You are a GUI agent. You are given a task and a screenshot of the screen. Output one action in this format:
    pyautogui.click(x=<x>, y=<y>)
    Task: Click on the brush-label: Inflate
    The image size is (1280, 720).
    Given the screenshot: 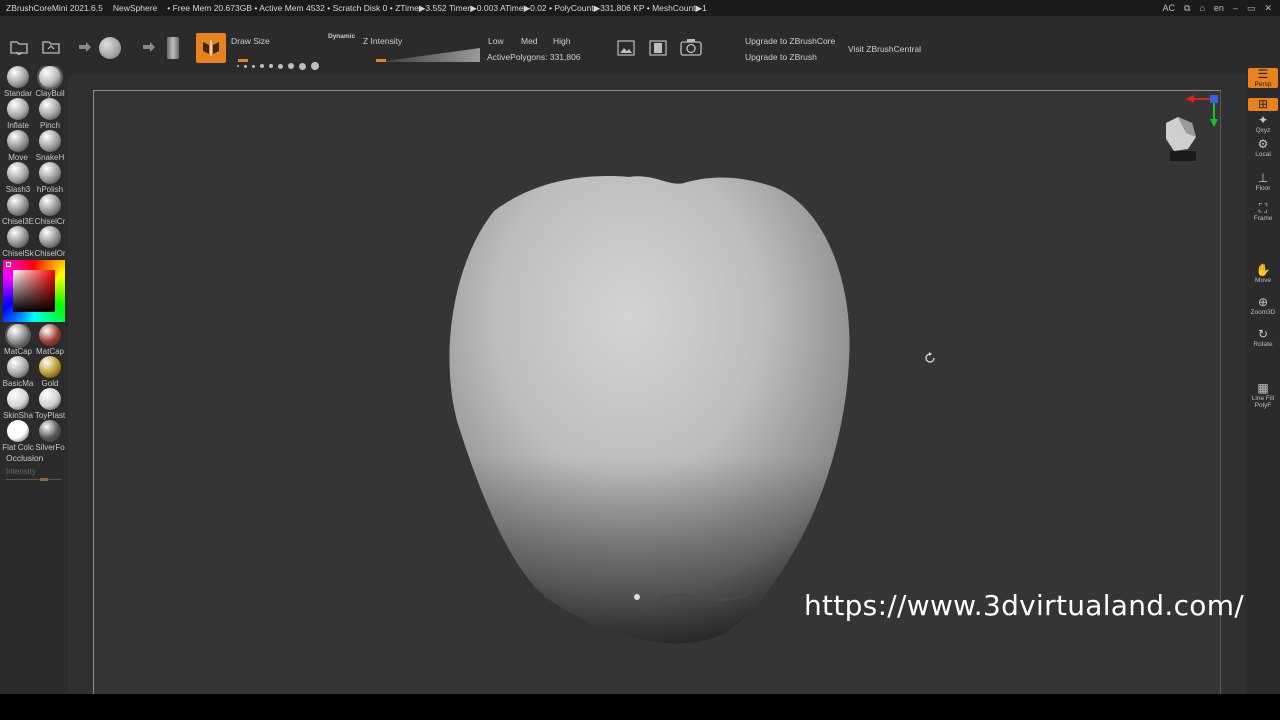 What is the action you would take?
    pyautogui.click(x=18, y=125)
    